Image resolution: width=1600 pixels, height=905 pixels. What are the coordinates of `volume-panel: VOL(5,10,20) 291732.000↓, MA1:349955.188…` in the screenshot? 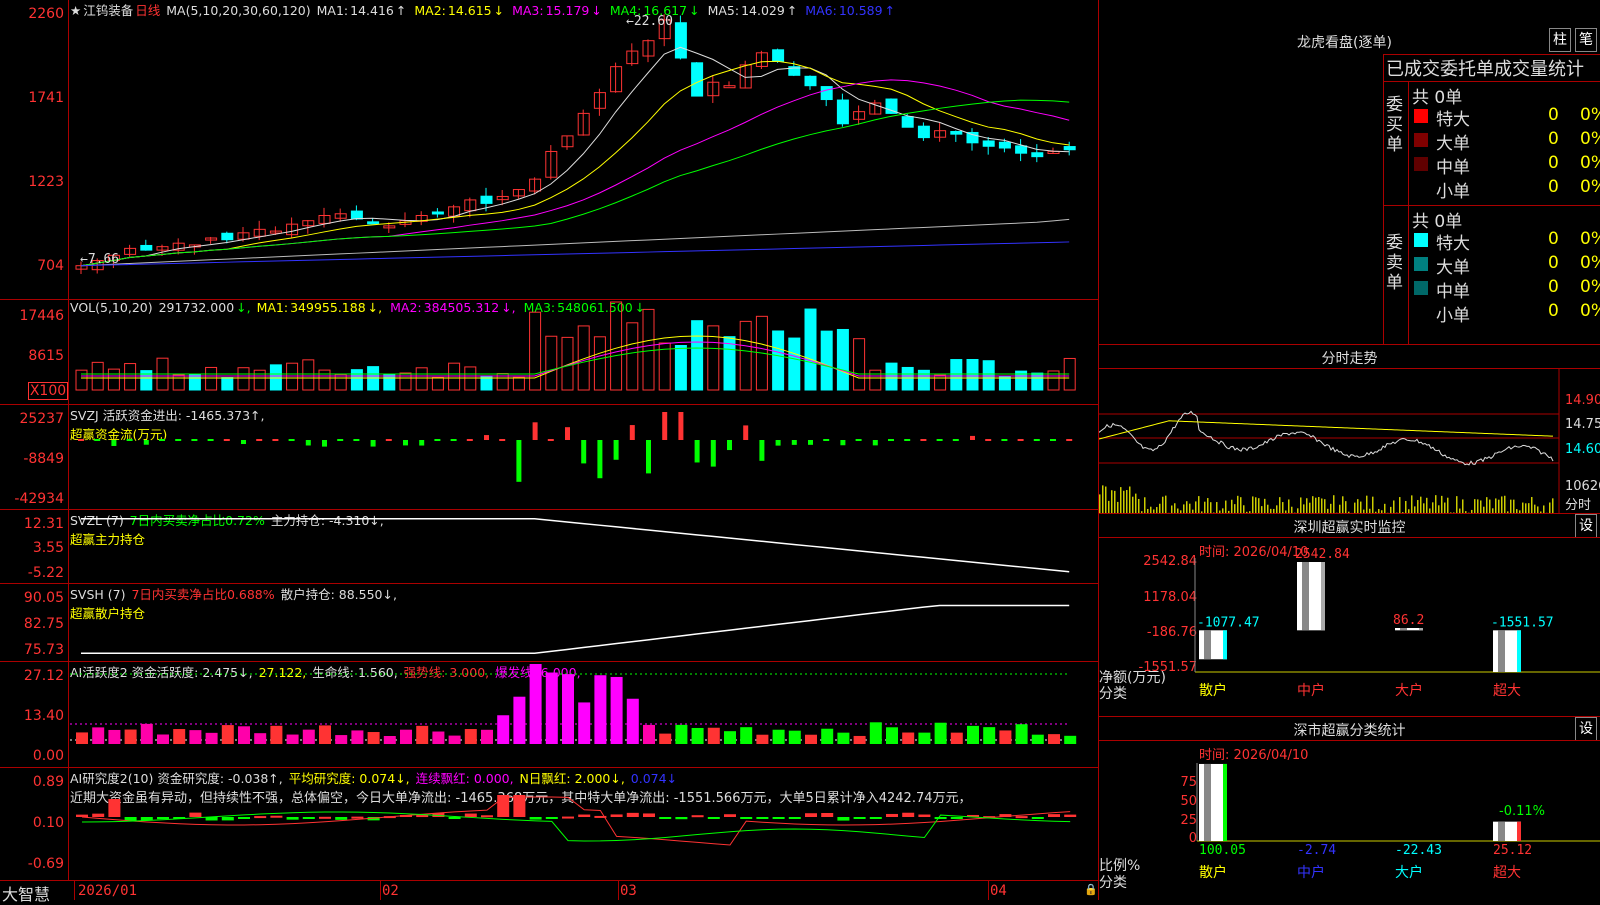 It's located at (549, 352).